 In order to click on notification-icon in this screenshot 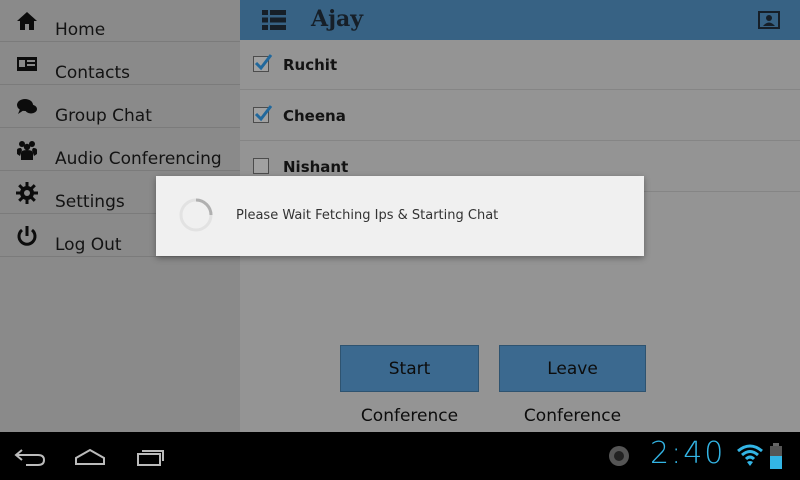, I will do `click(619, 456)`.